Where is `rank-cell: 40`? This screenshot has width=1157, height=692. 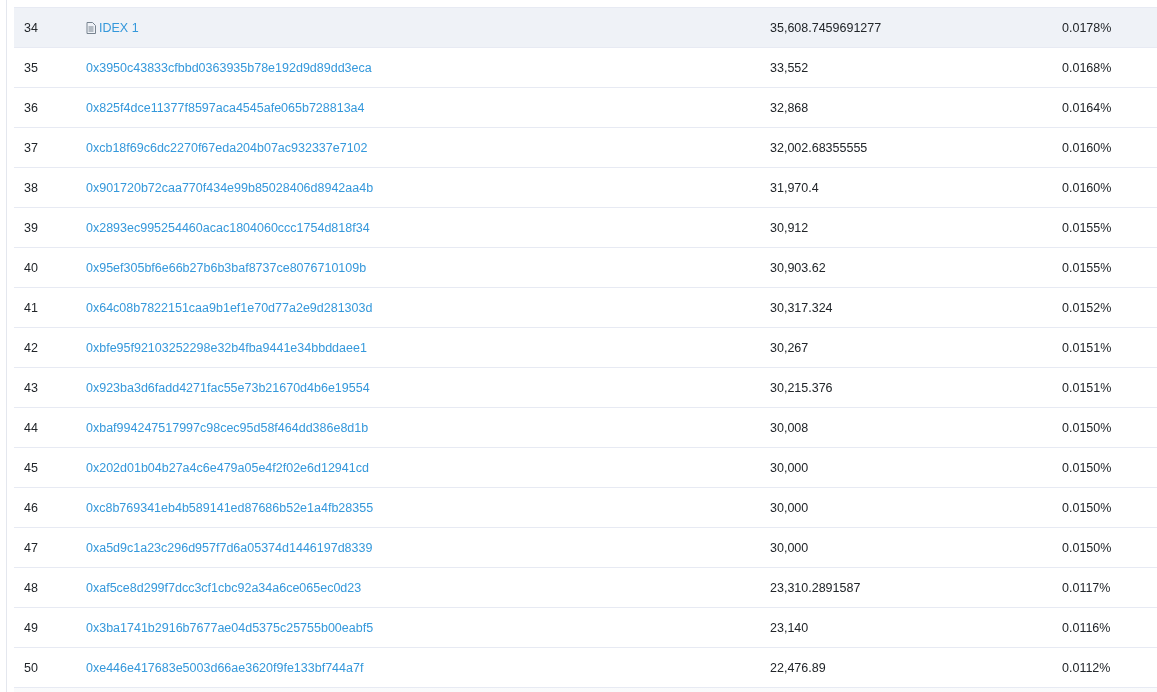 rank-cell: 40 is located at coordinates (31, 267).